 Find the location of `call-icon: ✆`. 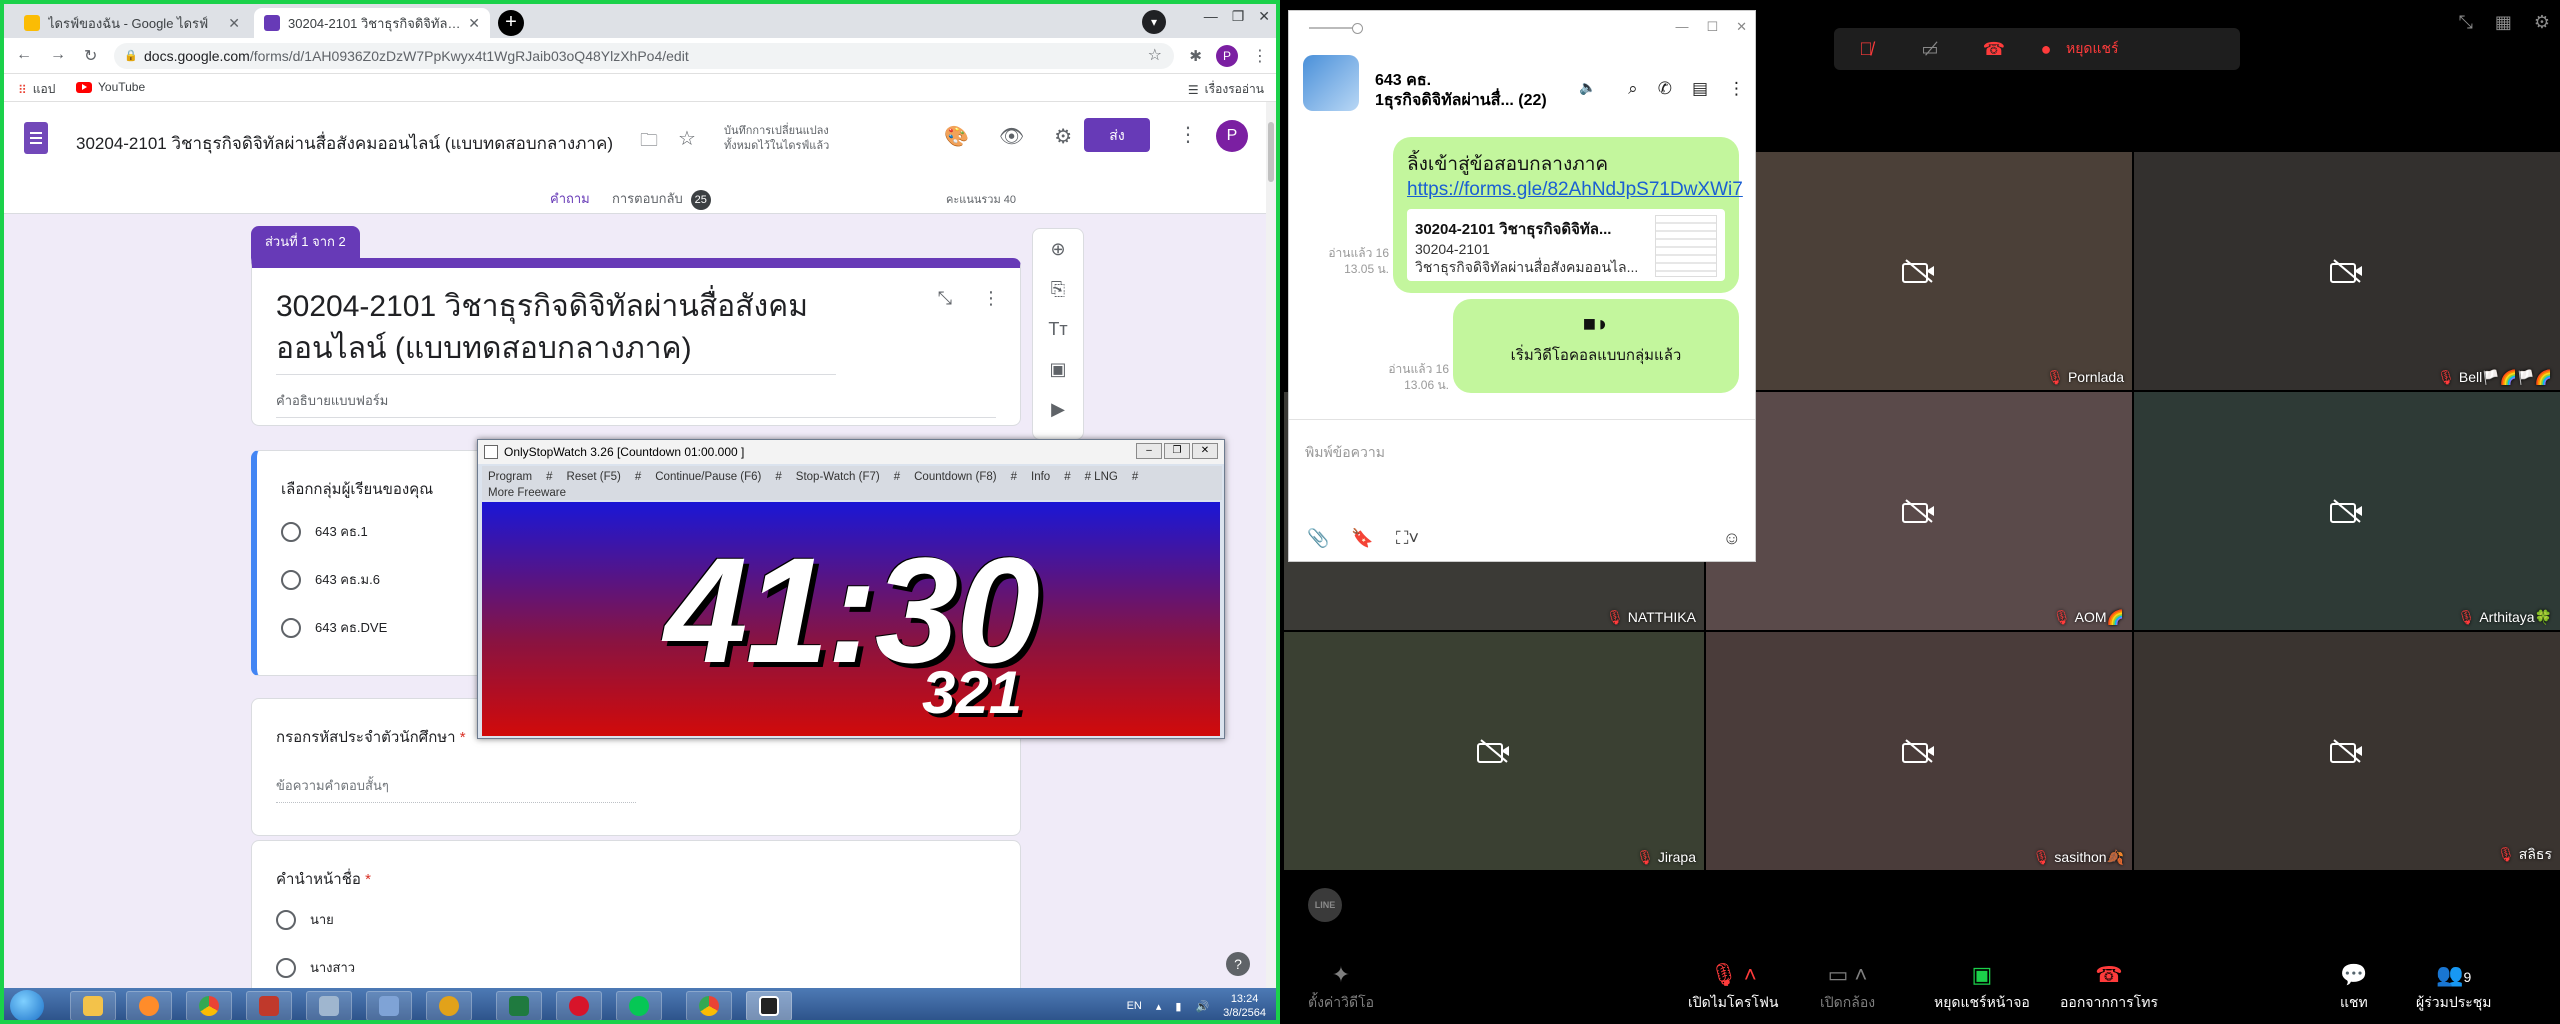

call-icon: ✆ is located at coordinates (1665, 89).